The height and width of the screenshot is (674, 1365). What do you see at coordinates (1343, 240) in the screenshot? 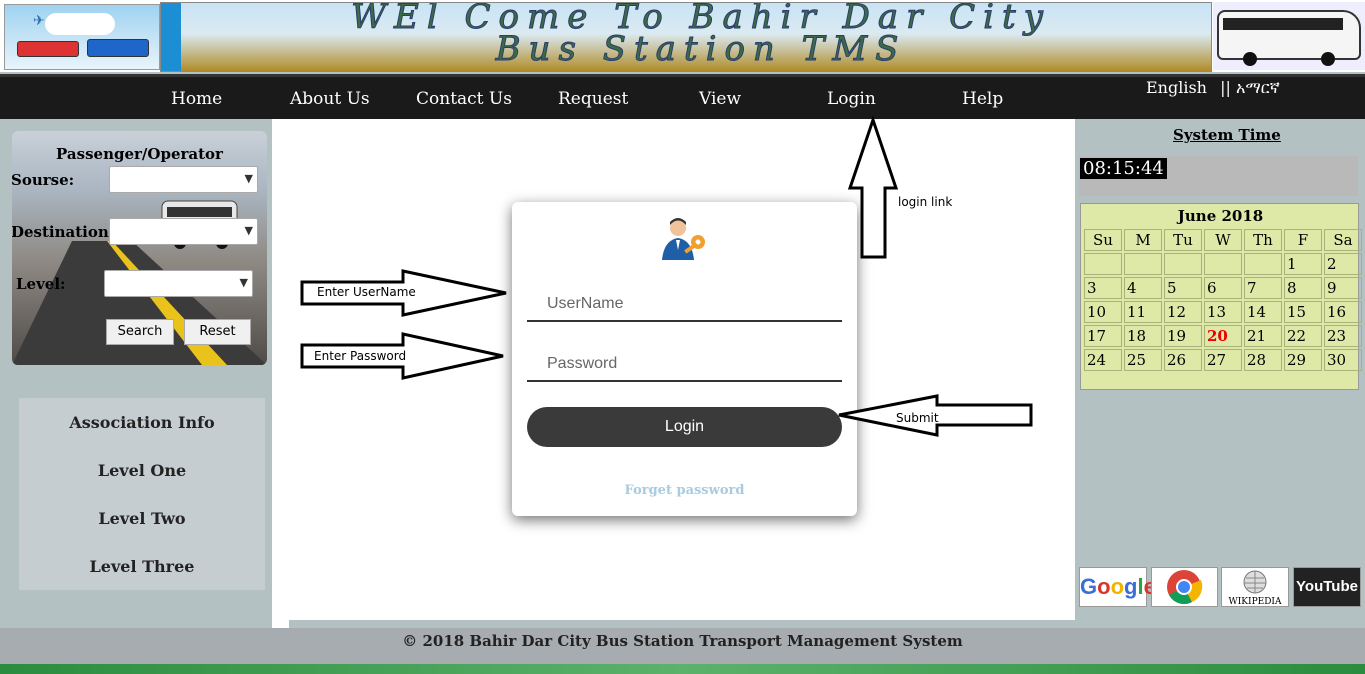
I see `calendar-day-header: Sa` at bounding box center [1343, 240].